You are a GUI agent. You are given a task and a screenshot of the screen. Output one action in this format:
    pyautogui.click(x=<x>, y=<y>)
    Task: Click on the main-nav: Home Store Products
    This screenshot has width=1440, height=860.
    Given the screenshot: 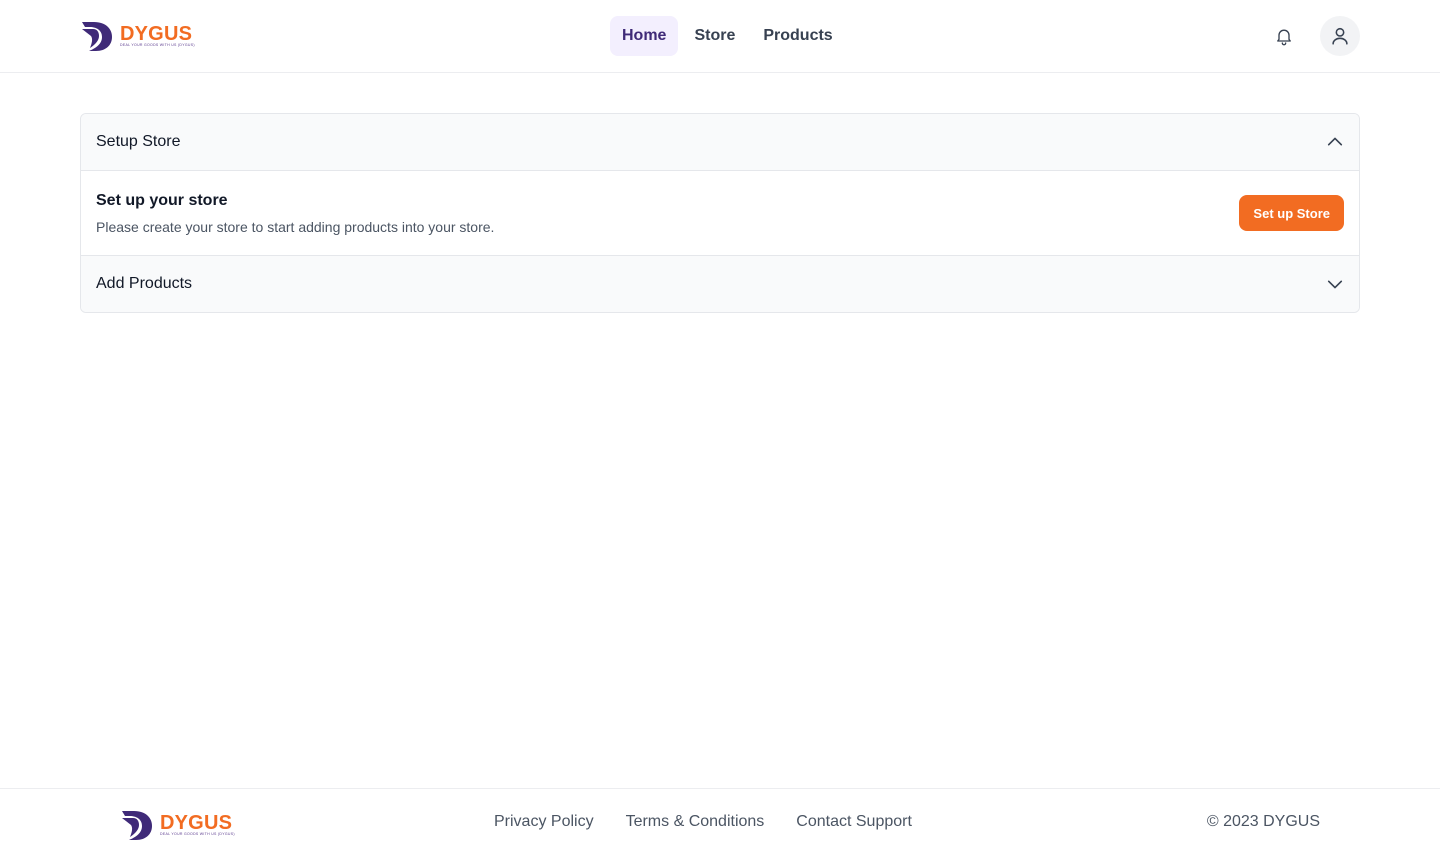 What is the action you would take?
    pyautogui.click(x=727, y=36)
    